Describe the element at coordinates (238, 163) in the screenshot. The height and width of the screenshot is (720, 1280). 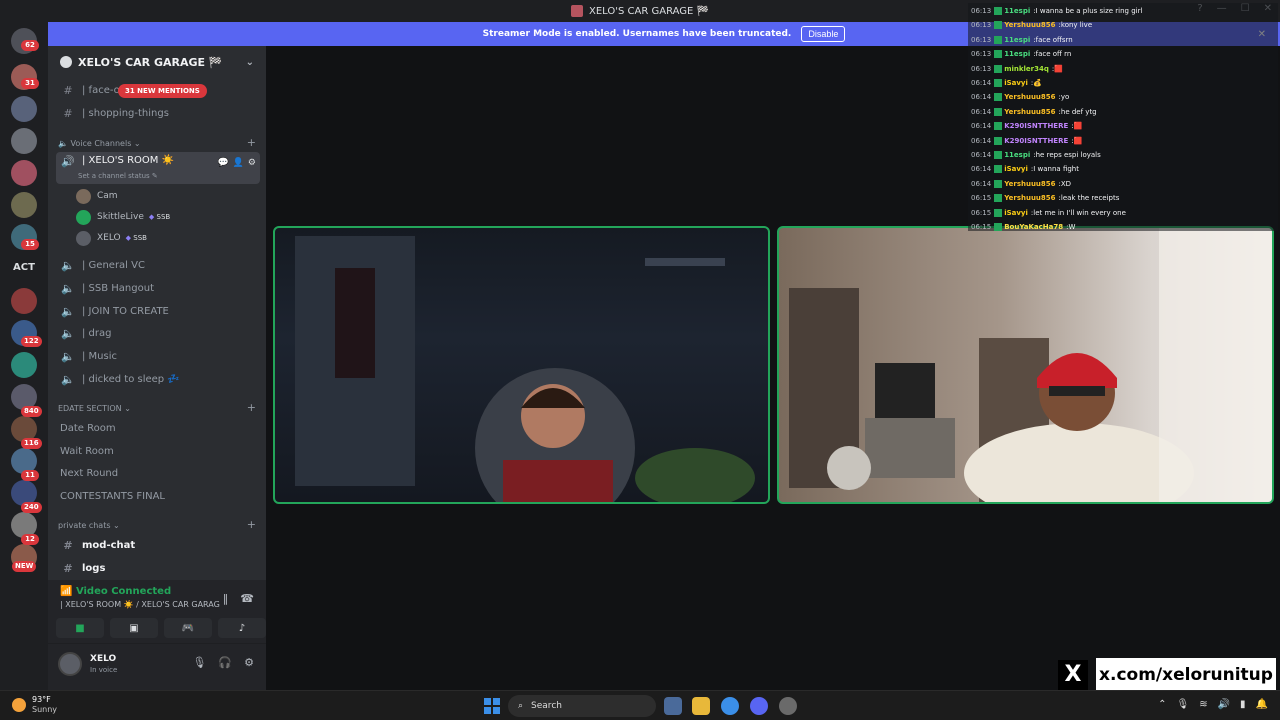
I see `add-member-icon: 👤` at that location.